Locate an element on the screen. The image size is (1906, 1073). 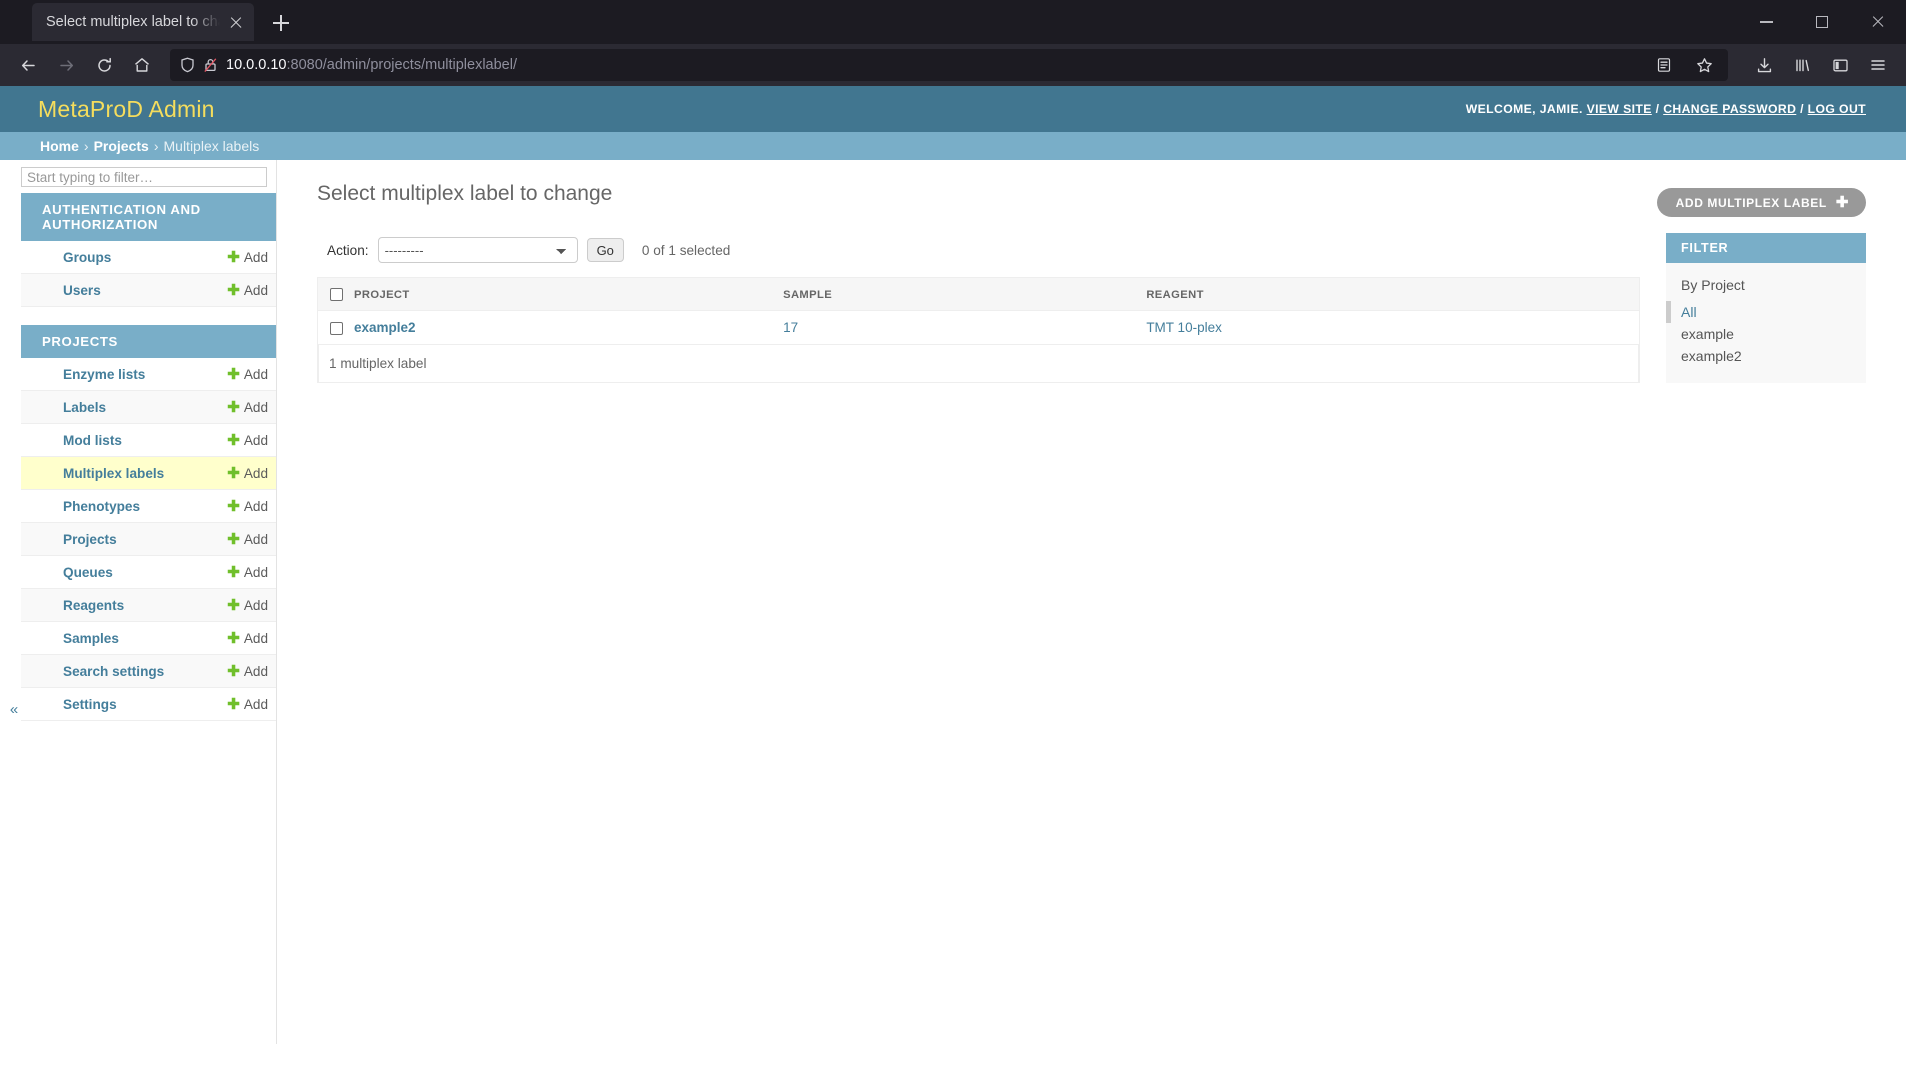
home-button is located at coordinates (142, 65).